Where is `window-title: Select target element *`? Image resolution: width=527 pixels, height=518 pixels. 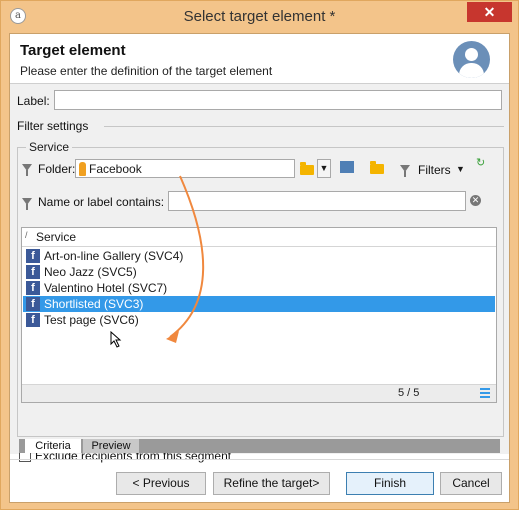
window-title: Select target element * is located at coordinates (259, 16).